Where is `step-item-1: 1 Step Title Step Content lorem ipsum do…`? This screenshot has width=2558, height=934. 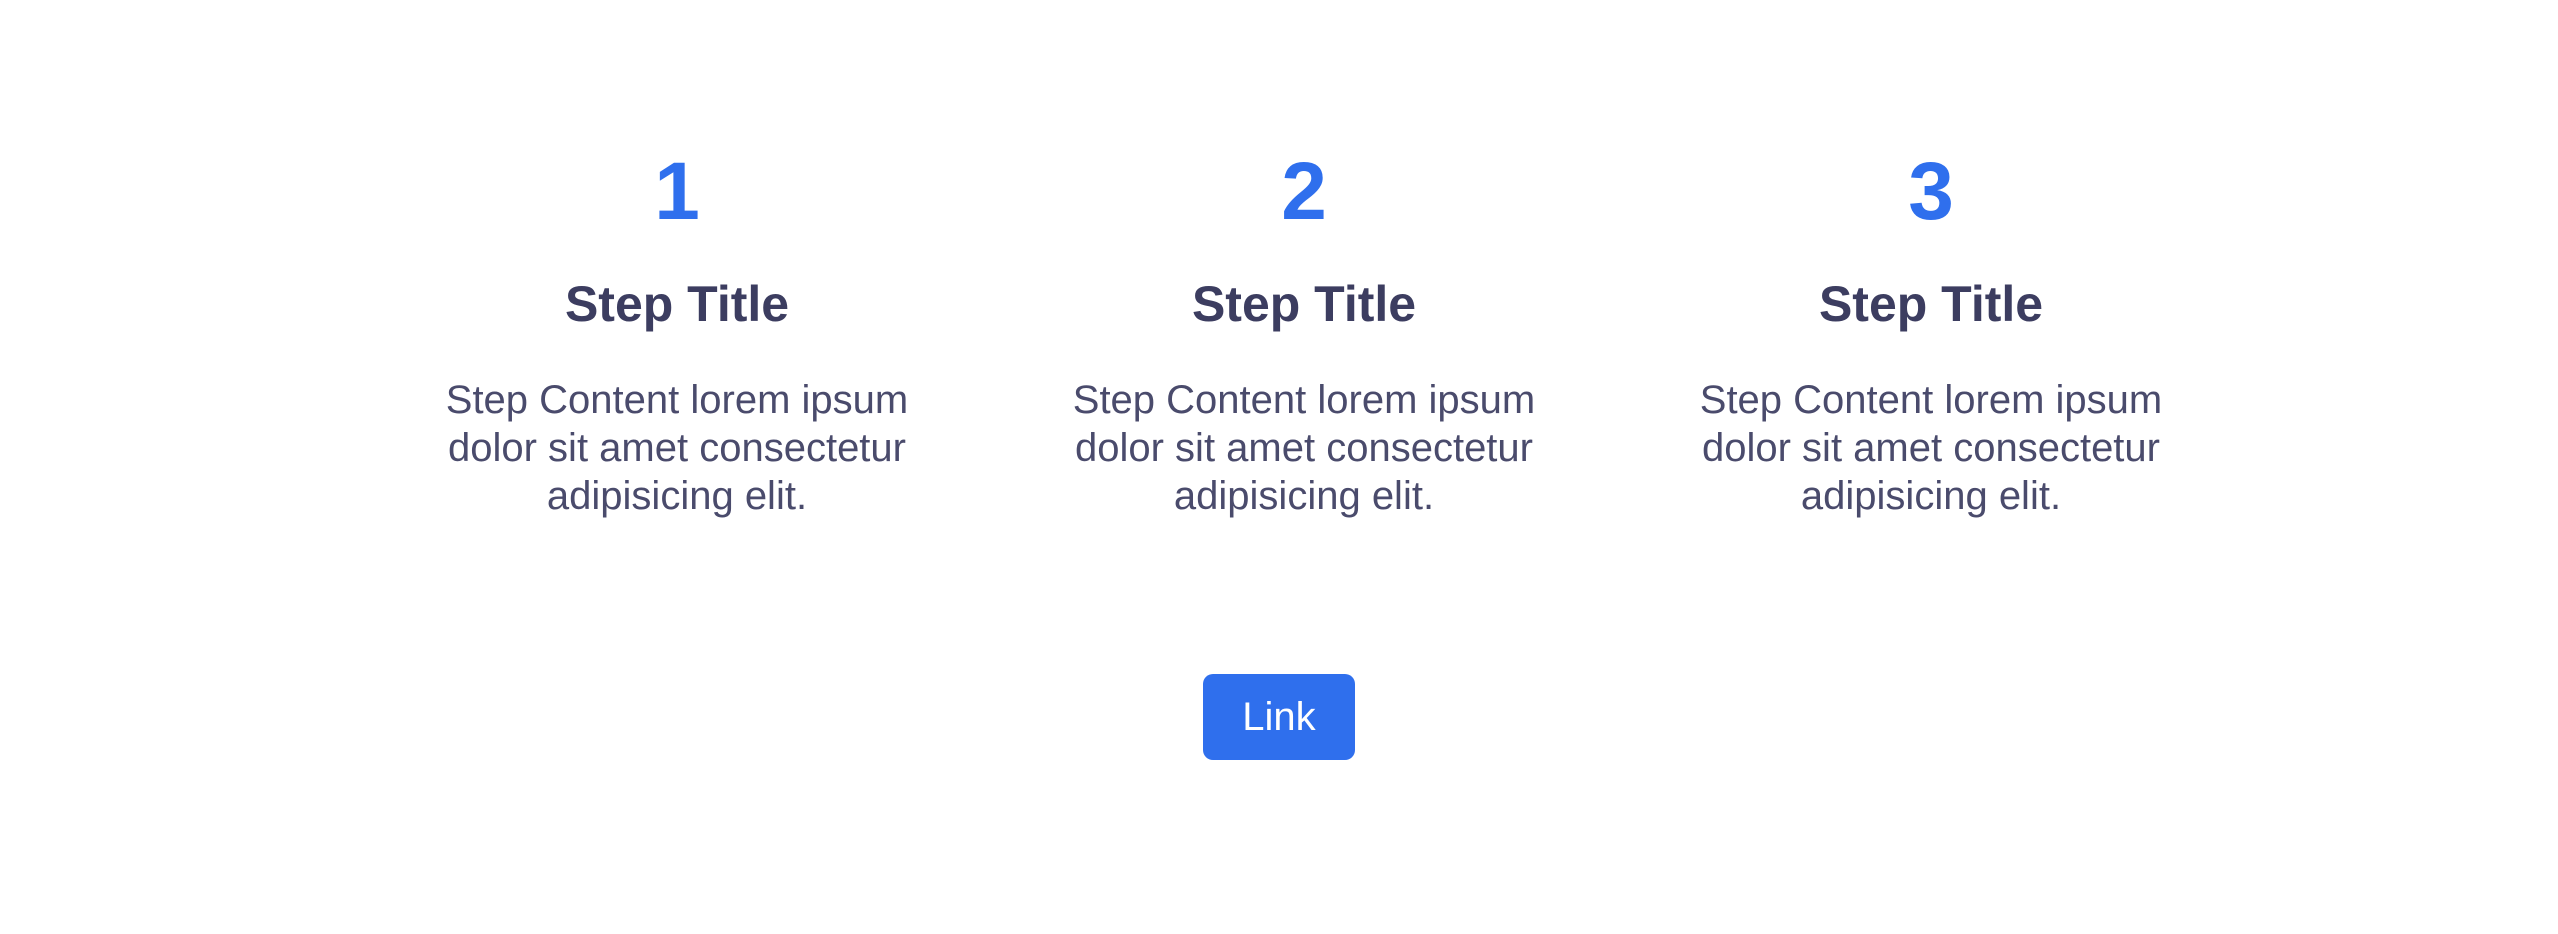
step-item-1: 1 Step Title Step Content lorem ipsum do… is located at coordinates (677, 334).